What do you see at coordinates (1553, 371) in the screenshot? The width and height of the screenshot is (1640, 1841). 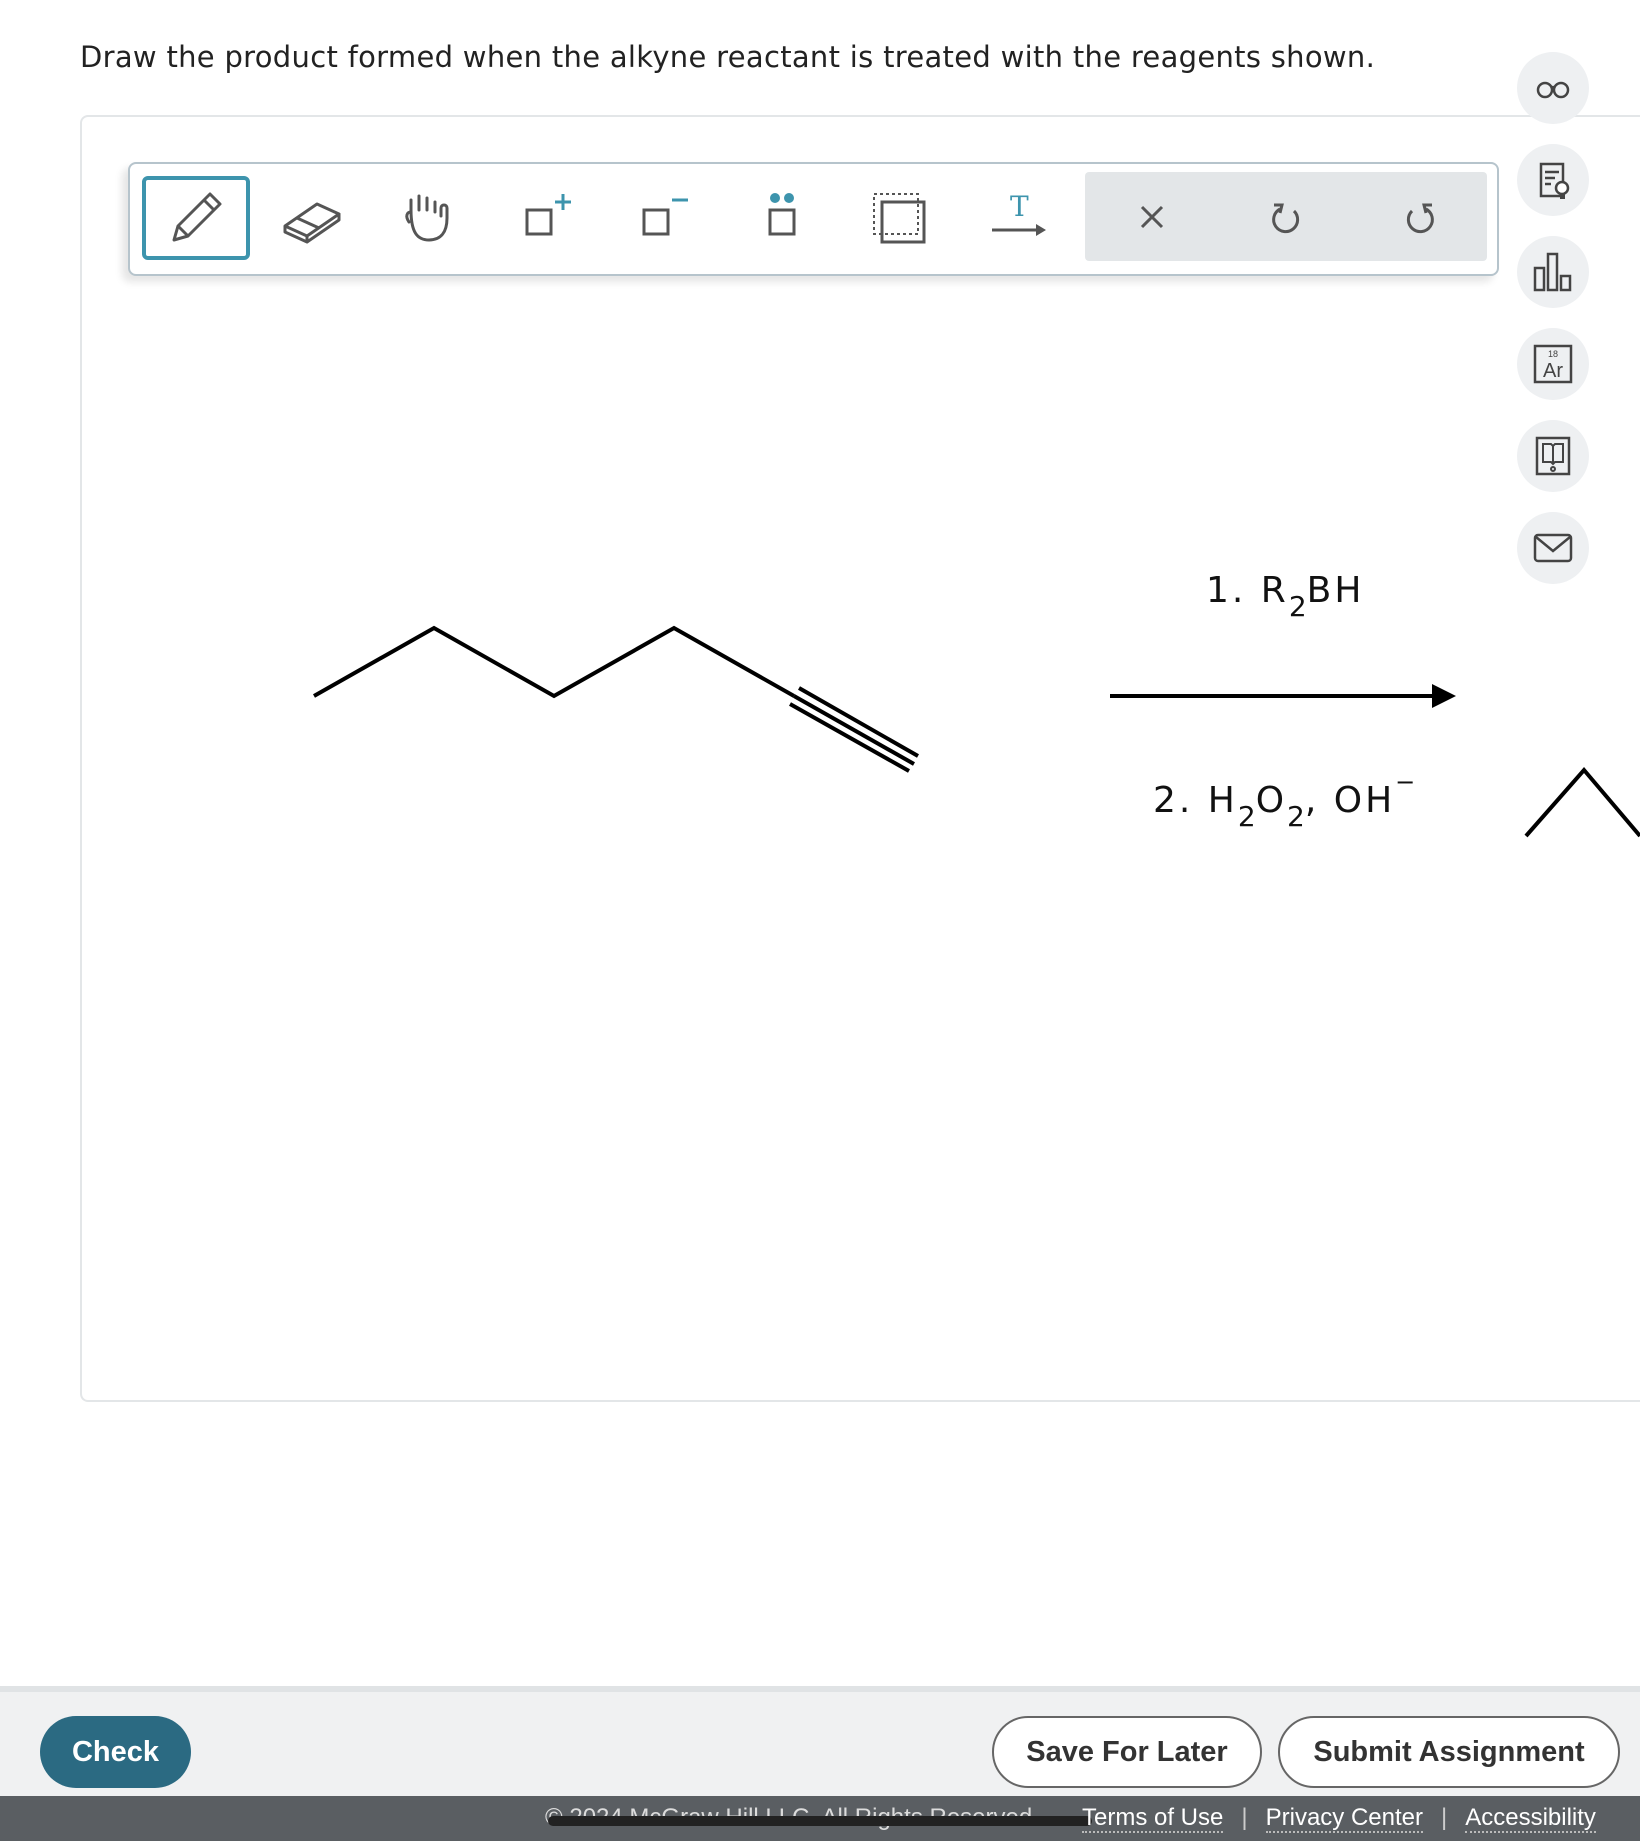 I see `periodic-table-symbol: Ar` at bounding box center [1553, 371].